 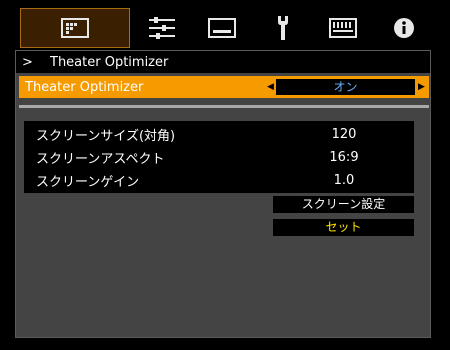 What do you see at coordinates (343, 204) in the screenshot?
I see `screen-settings-button: スクリーン設定` at bounding box center [343, 204].